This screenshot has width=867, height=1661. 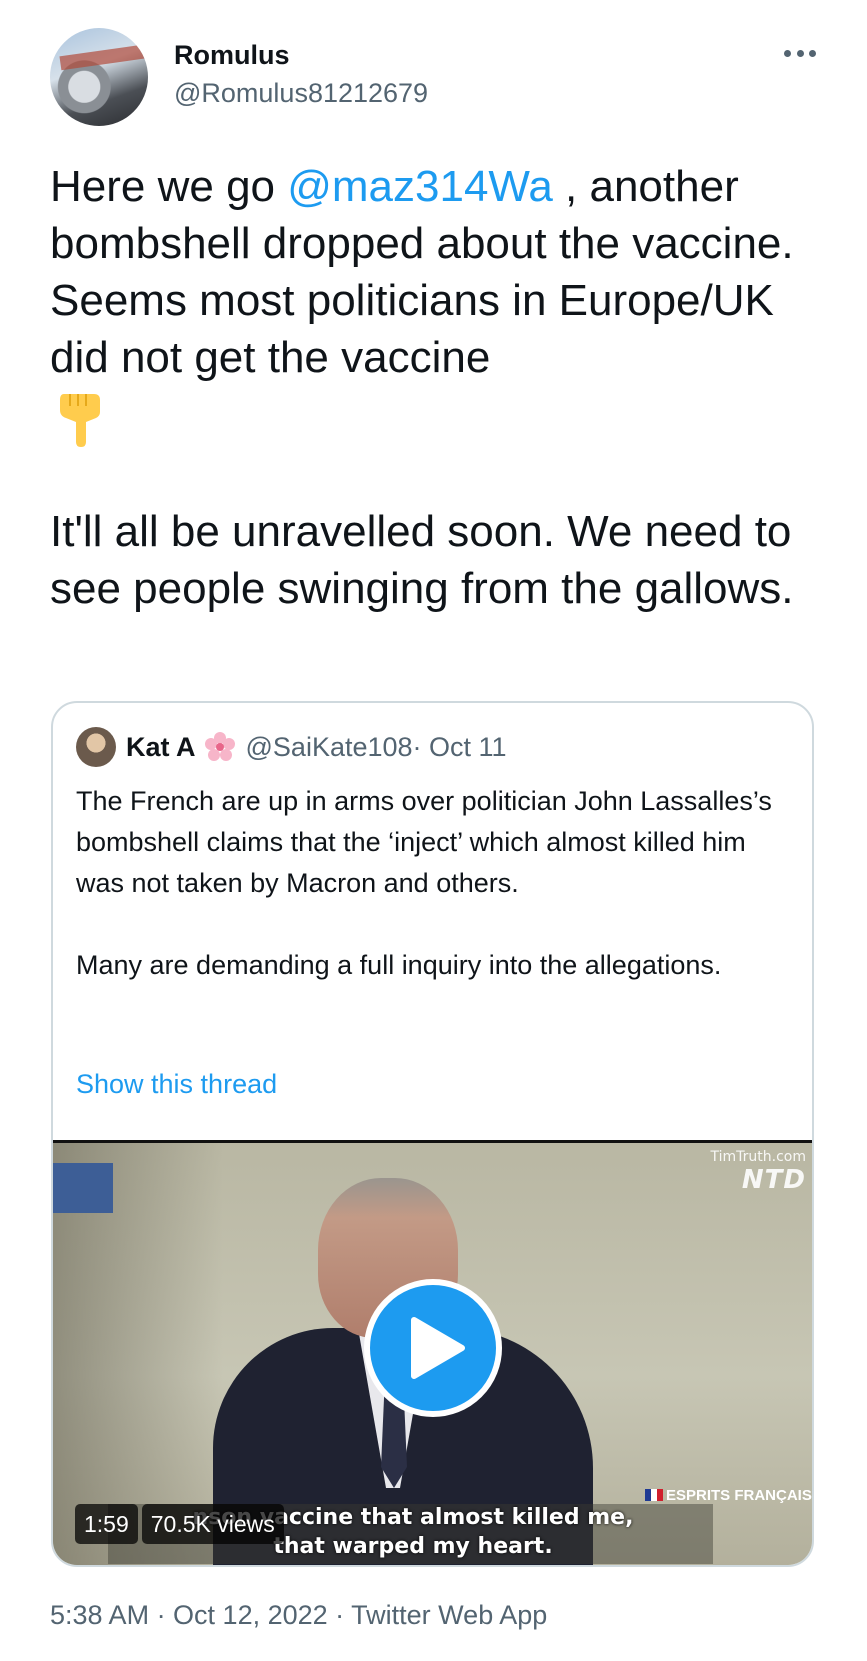 I want to click on show-thread-link: Show this thread, so click(x=176, y=1084).